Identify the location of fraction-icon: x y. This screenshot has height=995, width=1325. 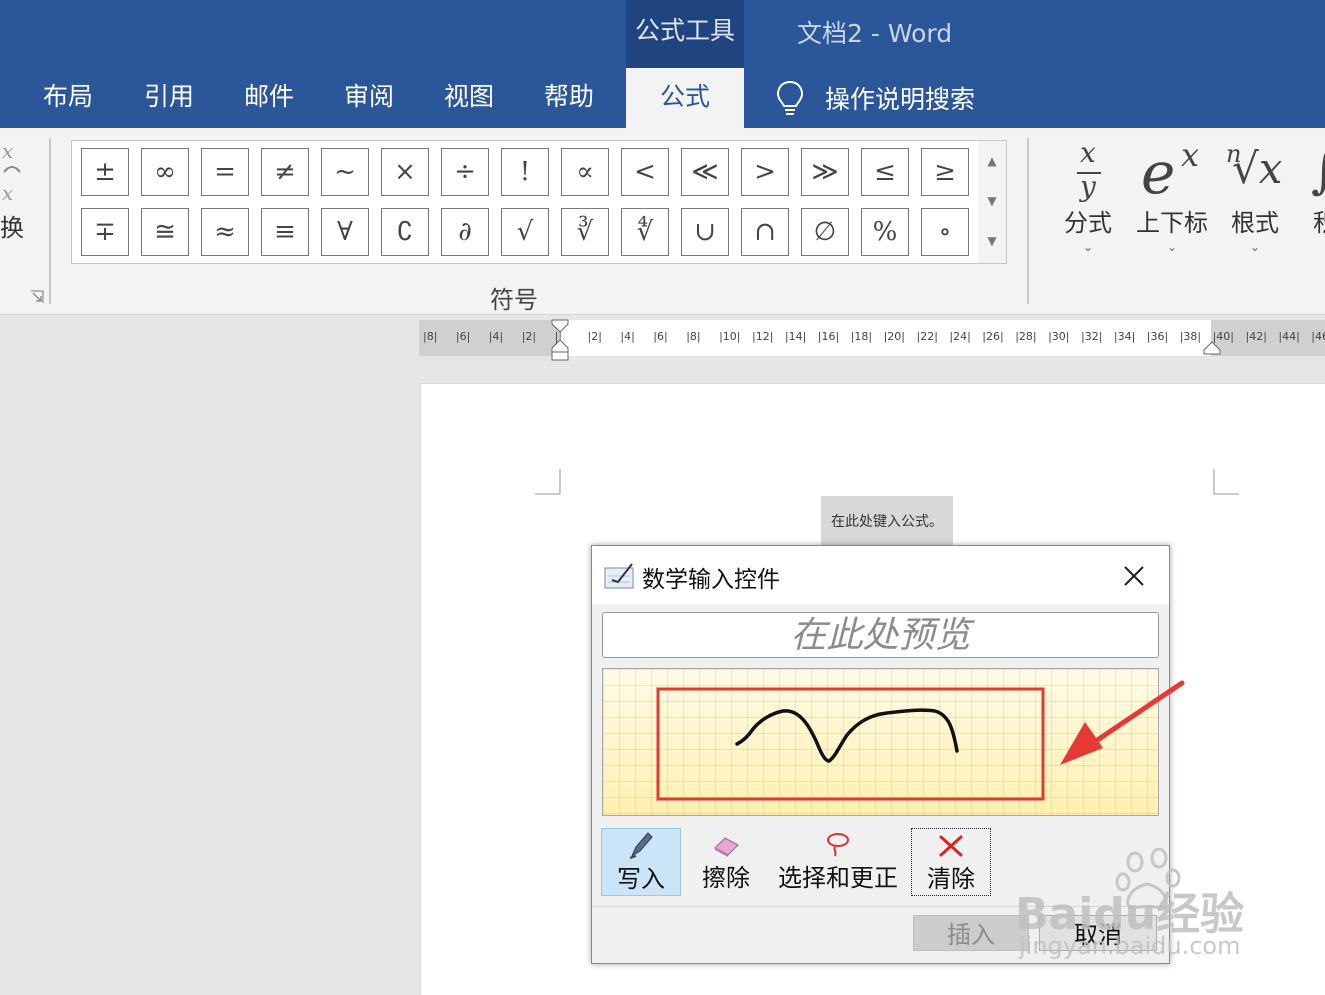
(1088, 172).